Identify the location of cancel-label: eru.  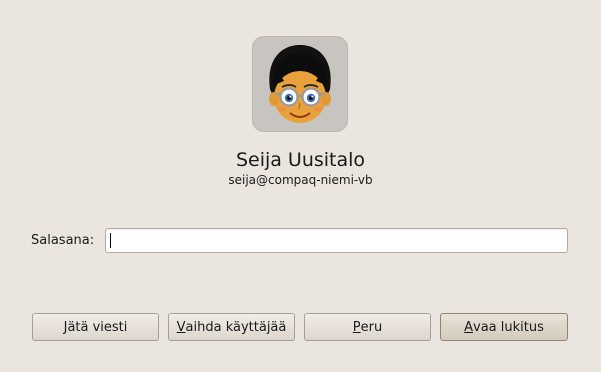
(371, 327).